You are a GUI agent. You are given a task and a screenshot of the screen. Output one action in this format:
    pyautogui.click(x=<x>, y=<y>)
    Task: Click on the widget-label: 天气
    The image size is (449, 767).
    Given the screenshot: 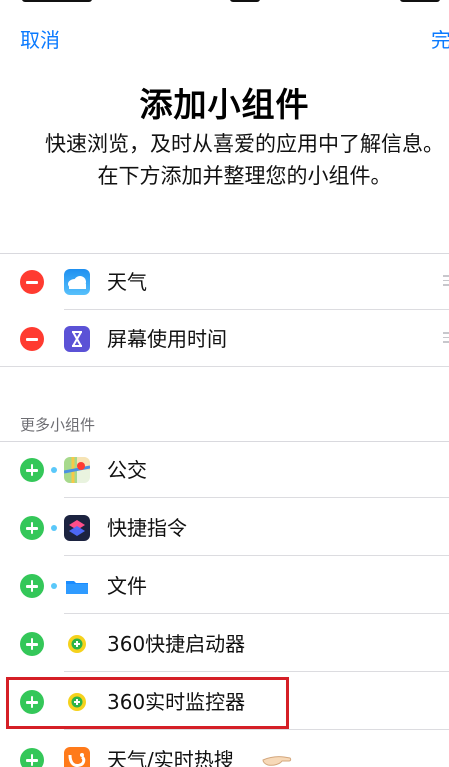 What is the action you would take?
    pyautogui.click(x=127, y=282)
    